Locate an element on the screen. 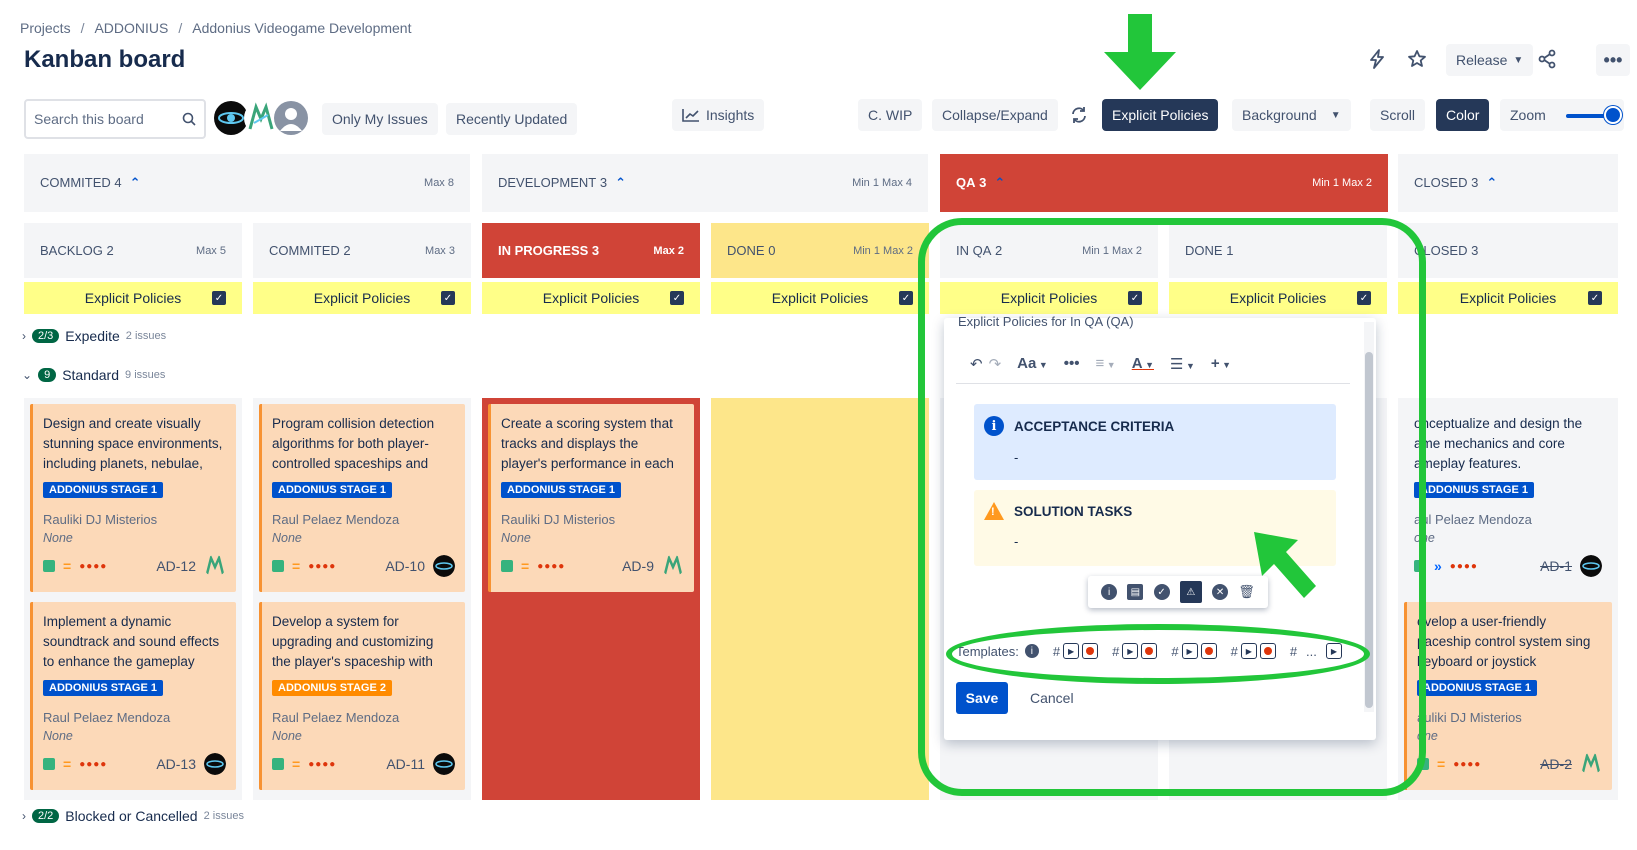 This screenshot has width=1637, height=850. collapse-expand-button: Collapse/Expand is located at coordinates (995, 115).